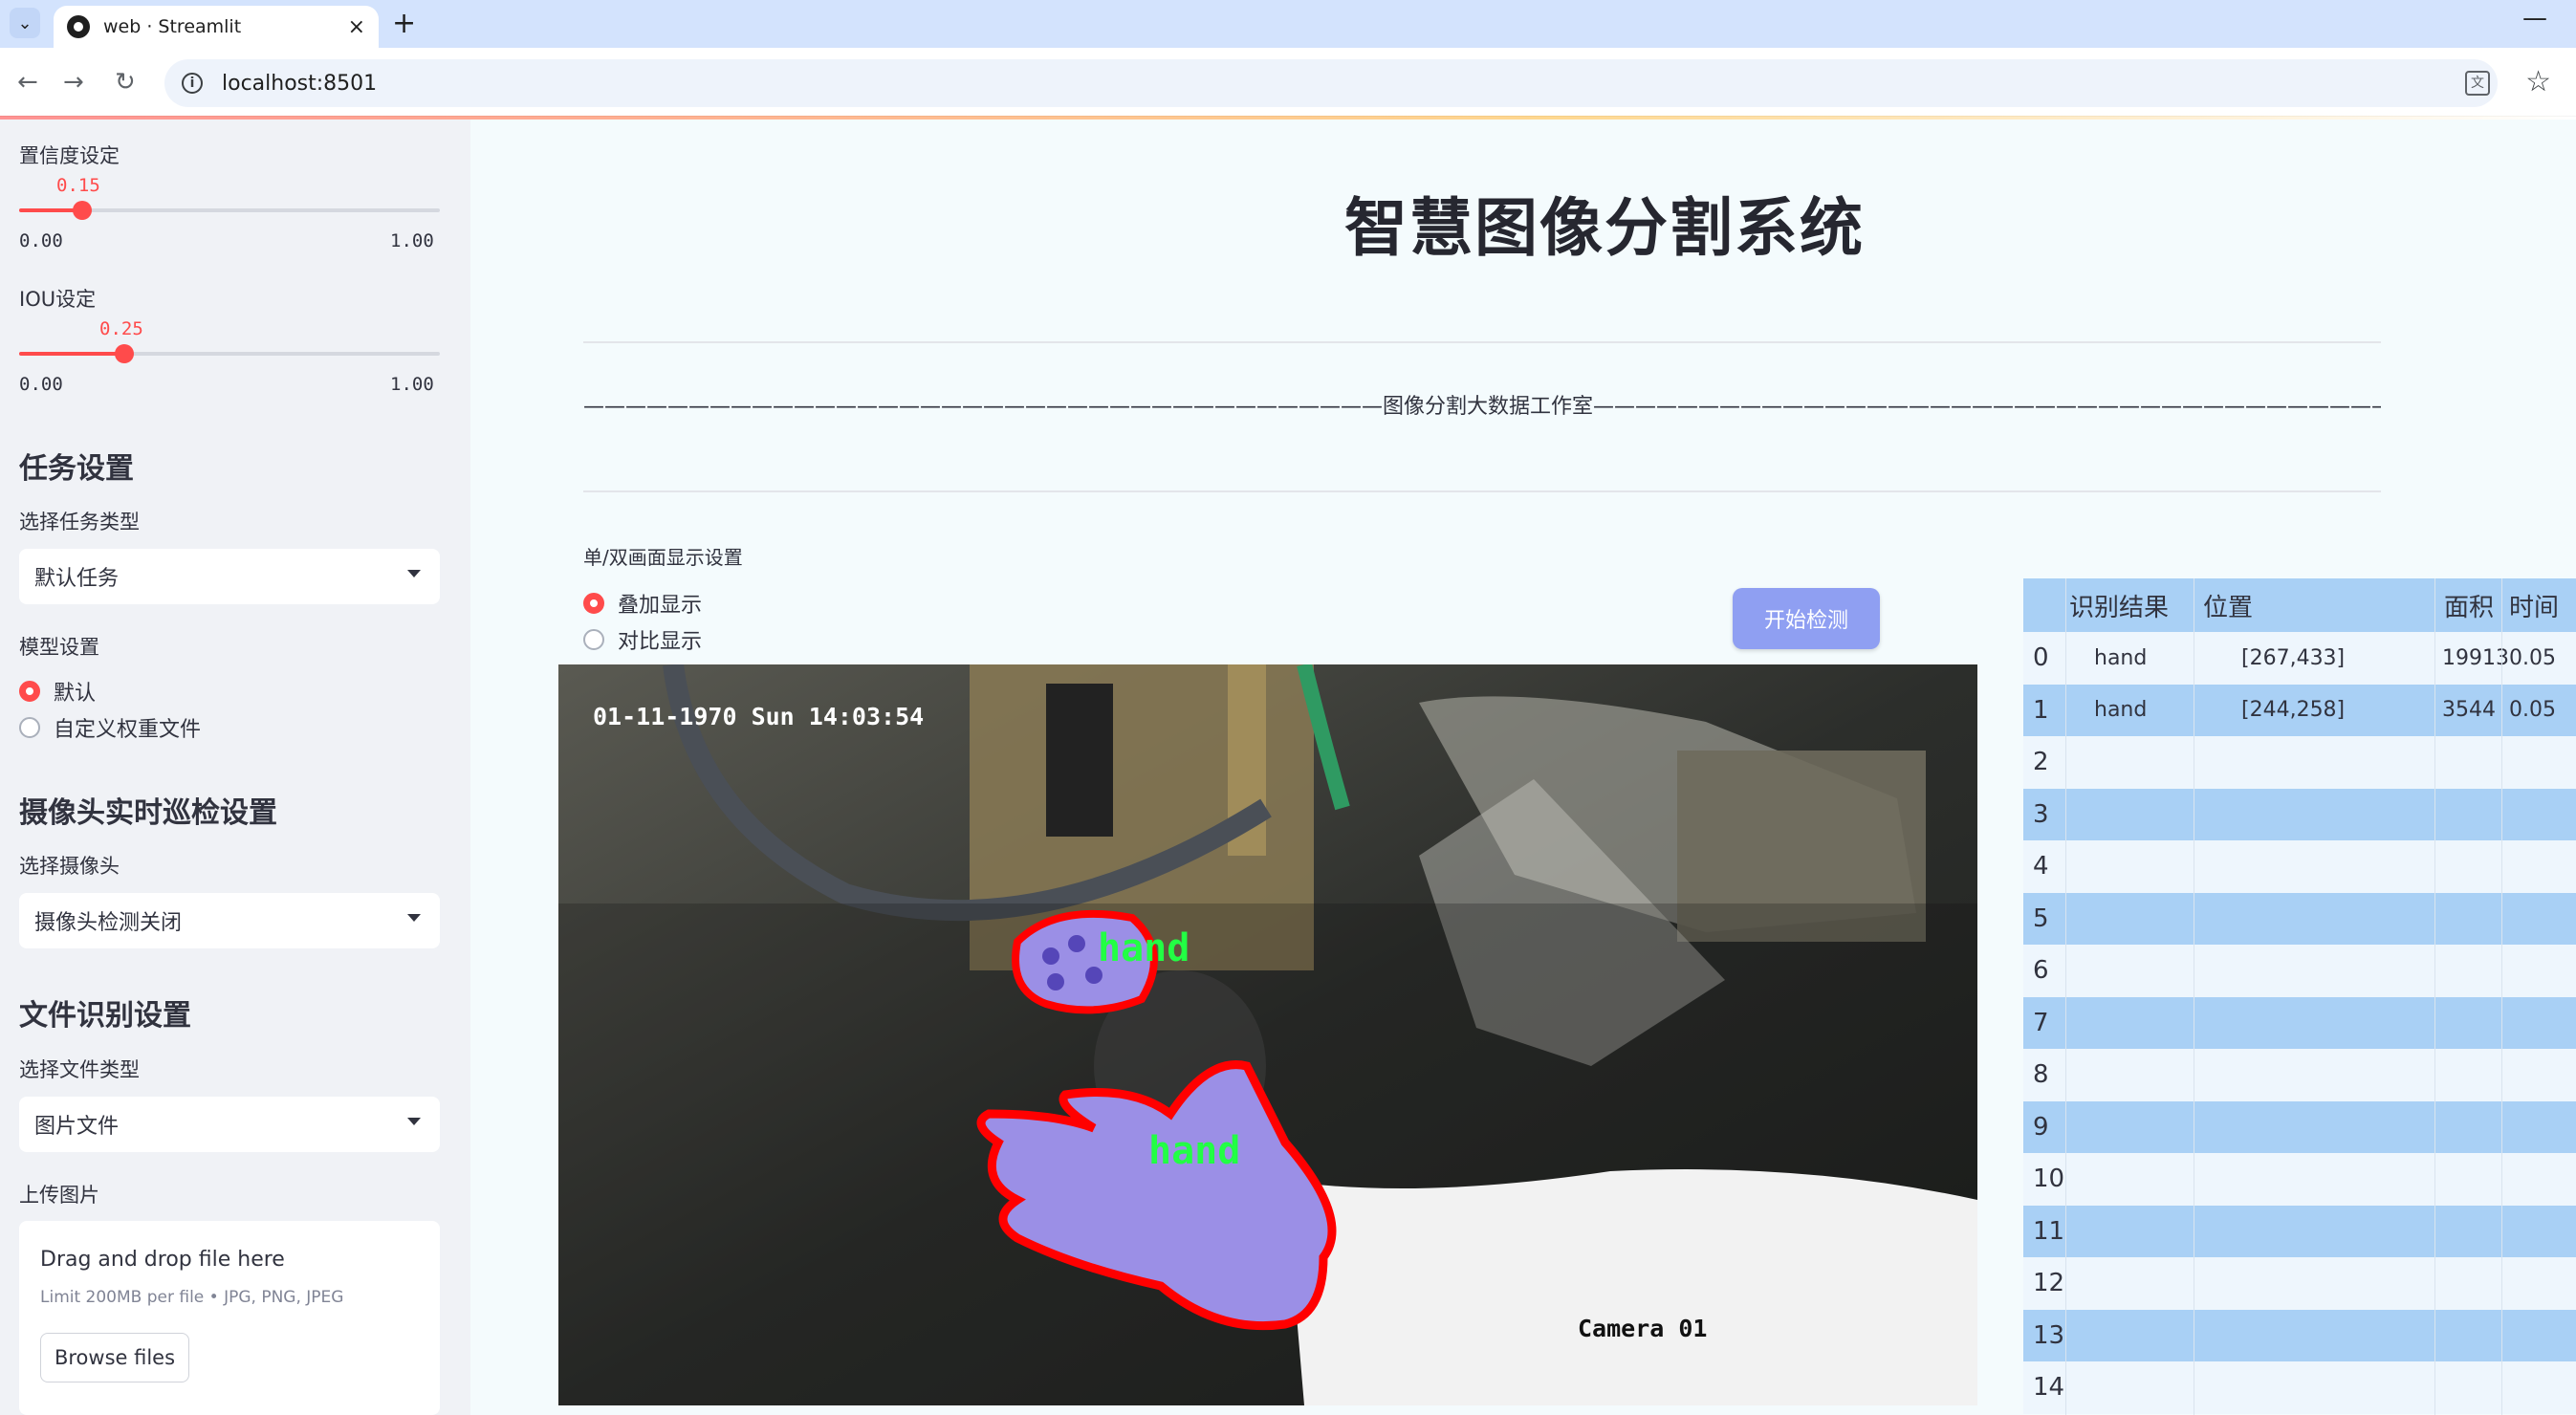 The width and height of the screenshot is (2576, 1415). I want to click on display-option-label: 对比显示, so click(660, 642).